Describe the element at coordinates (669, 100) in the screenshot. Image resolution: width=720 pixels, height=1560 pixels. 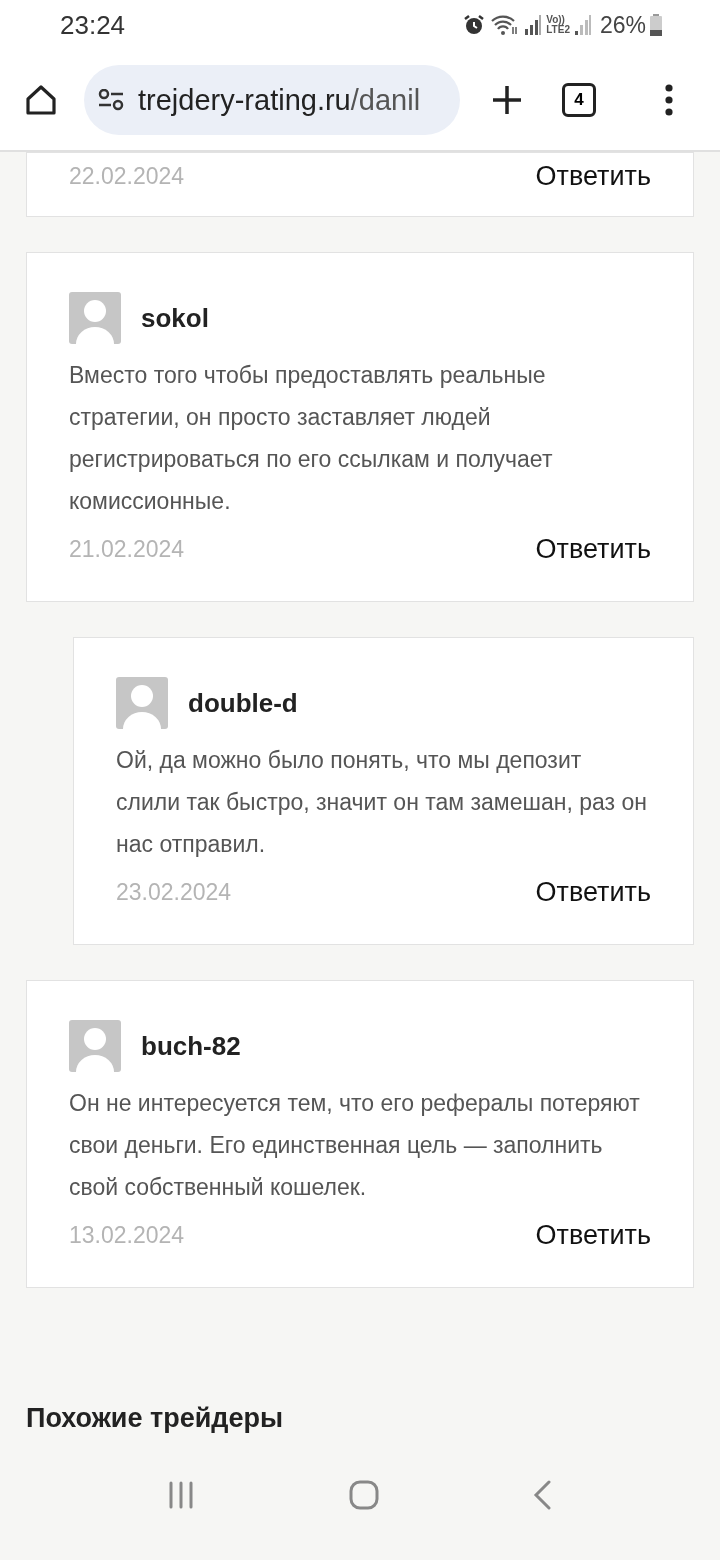
I see `menu-icon` at that location.